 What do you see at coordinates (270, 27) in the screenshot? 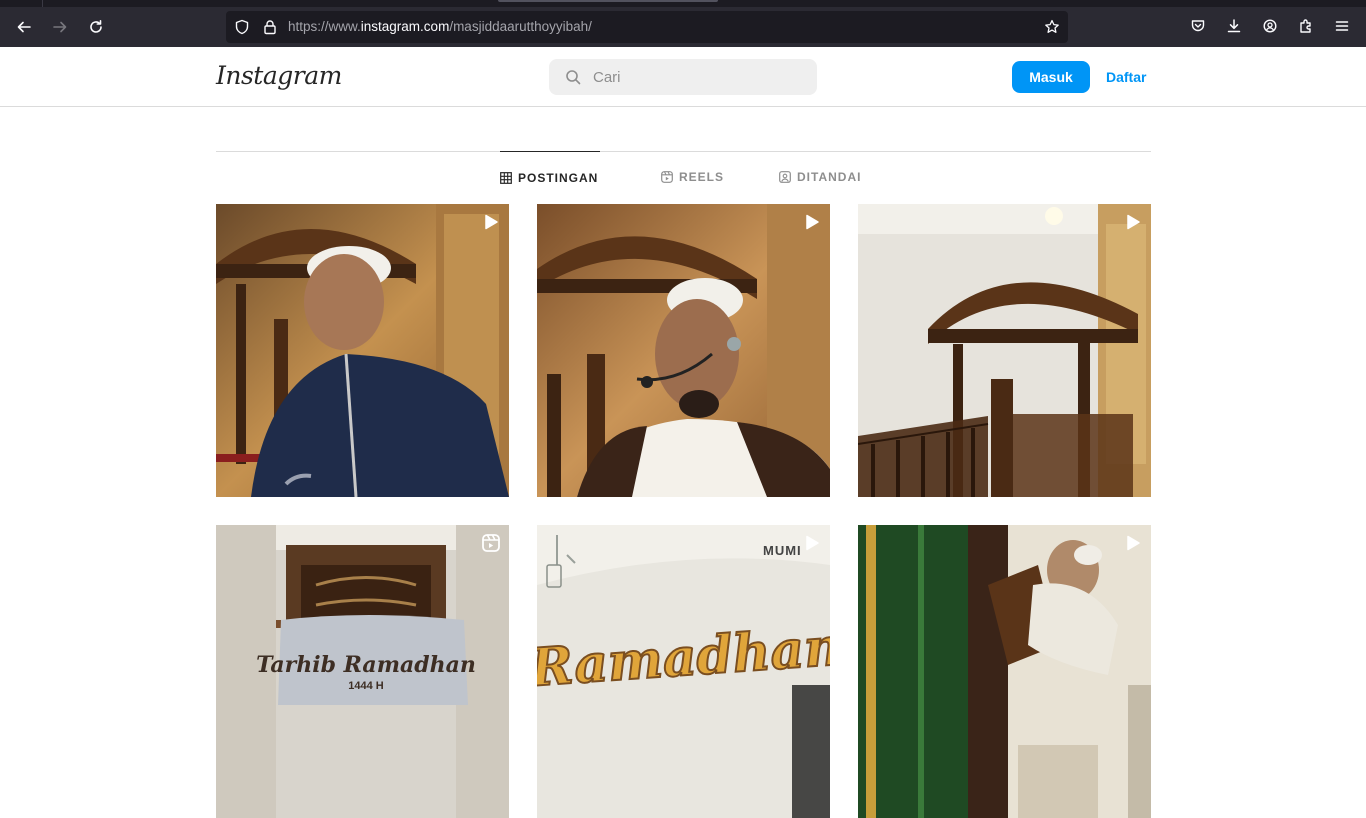
I see `lock-icon` at bounding box center [270, 27].